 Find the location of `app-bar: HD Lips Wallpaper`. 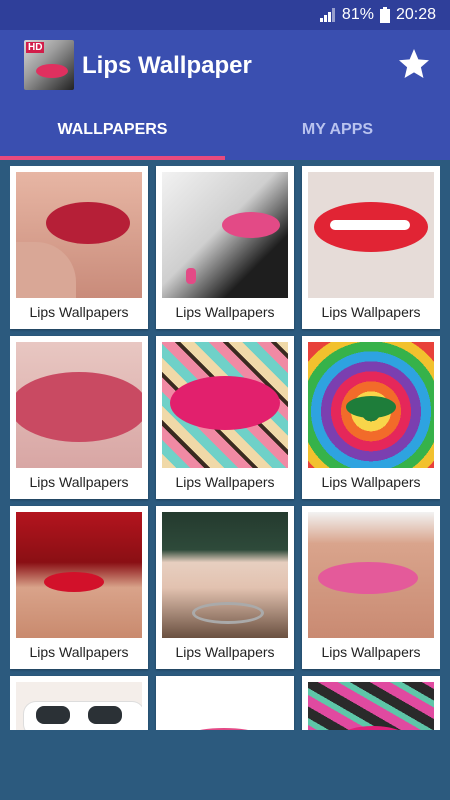

app-bar: HD Lips Wallpaper is located at coordinates (225, 65).